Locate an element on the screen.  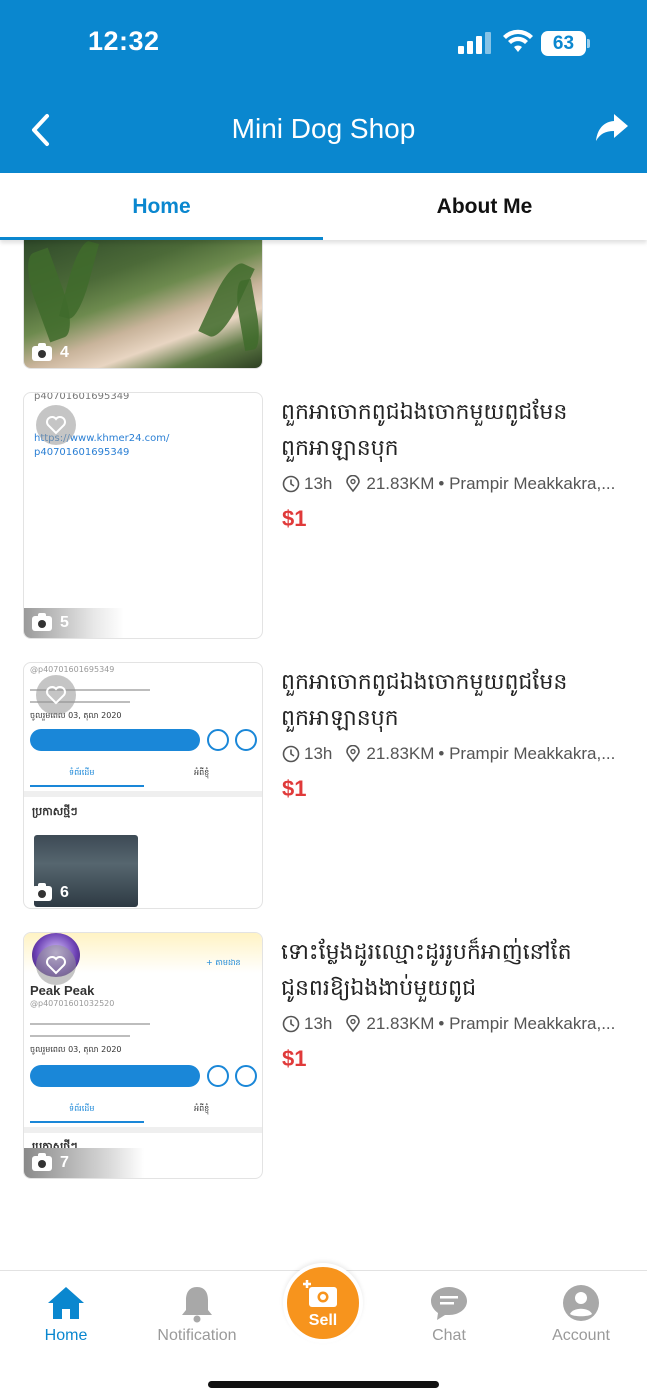
photo-count: 4 is located at coordinates (50, 352).